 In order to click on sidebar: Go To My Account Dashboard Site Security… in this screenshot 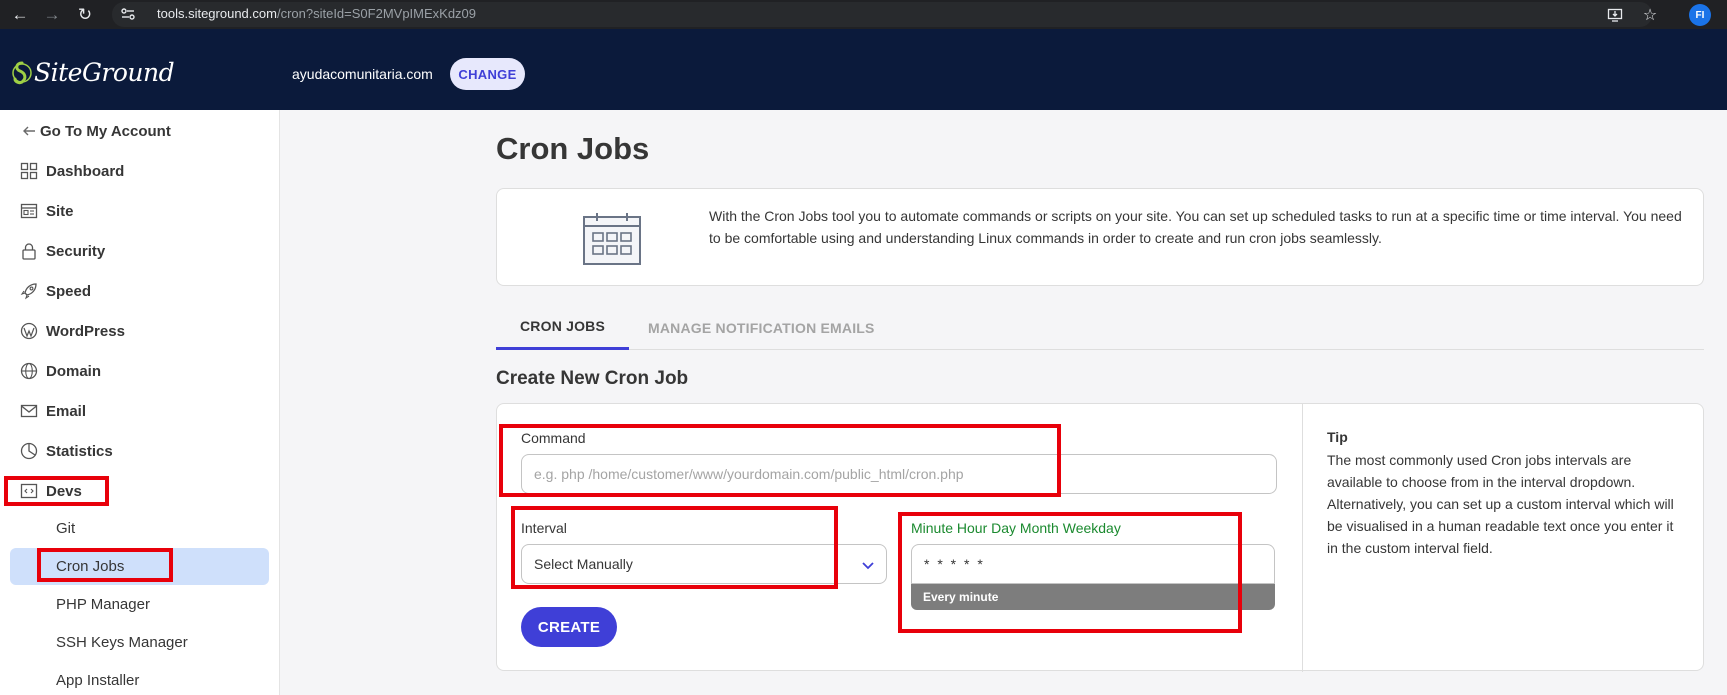, I will do `click(140, 402)`.